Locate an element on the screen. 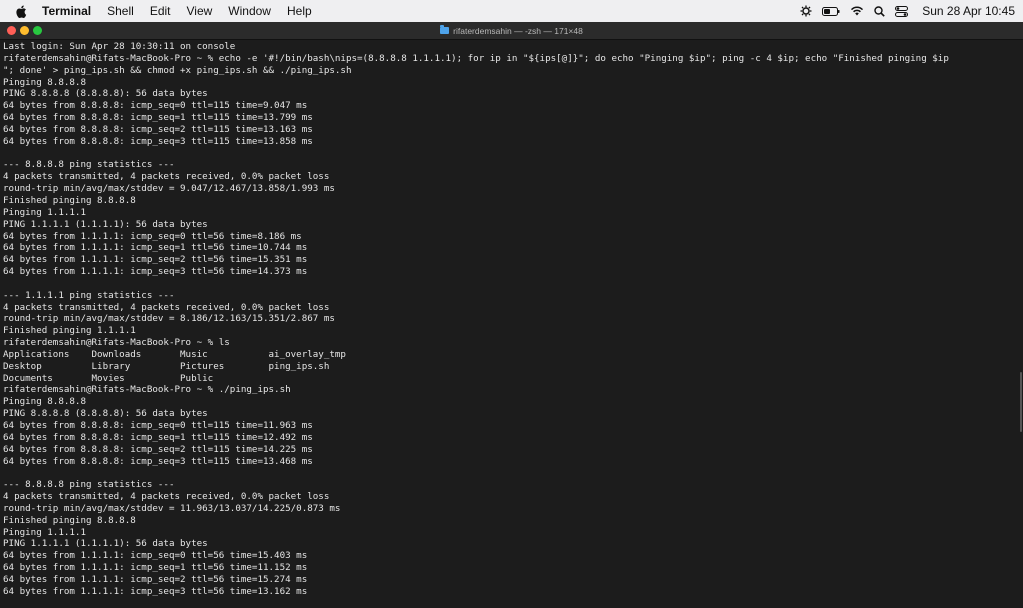  battery-icon is located at coordinates (831, 11).